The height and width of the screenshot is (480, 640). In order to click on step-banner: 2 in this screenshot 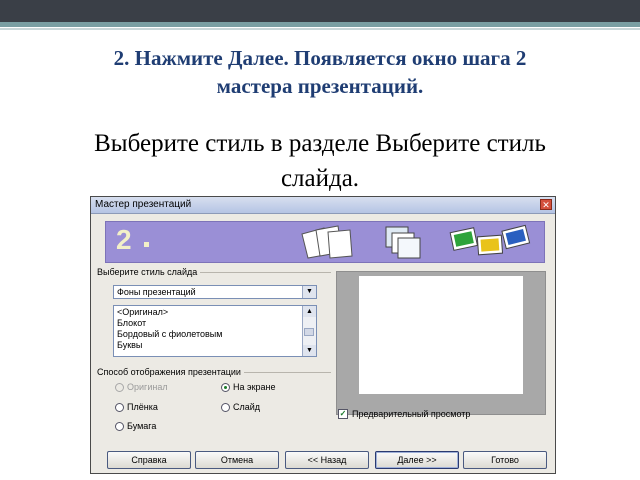, I will do `click(325, 242)`.